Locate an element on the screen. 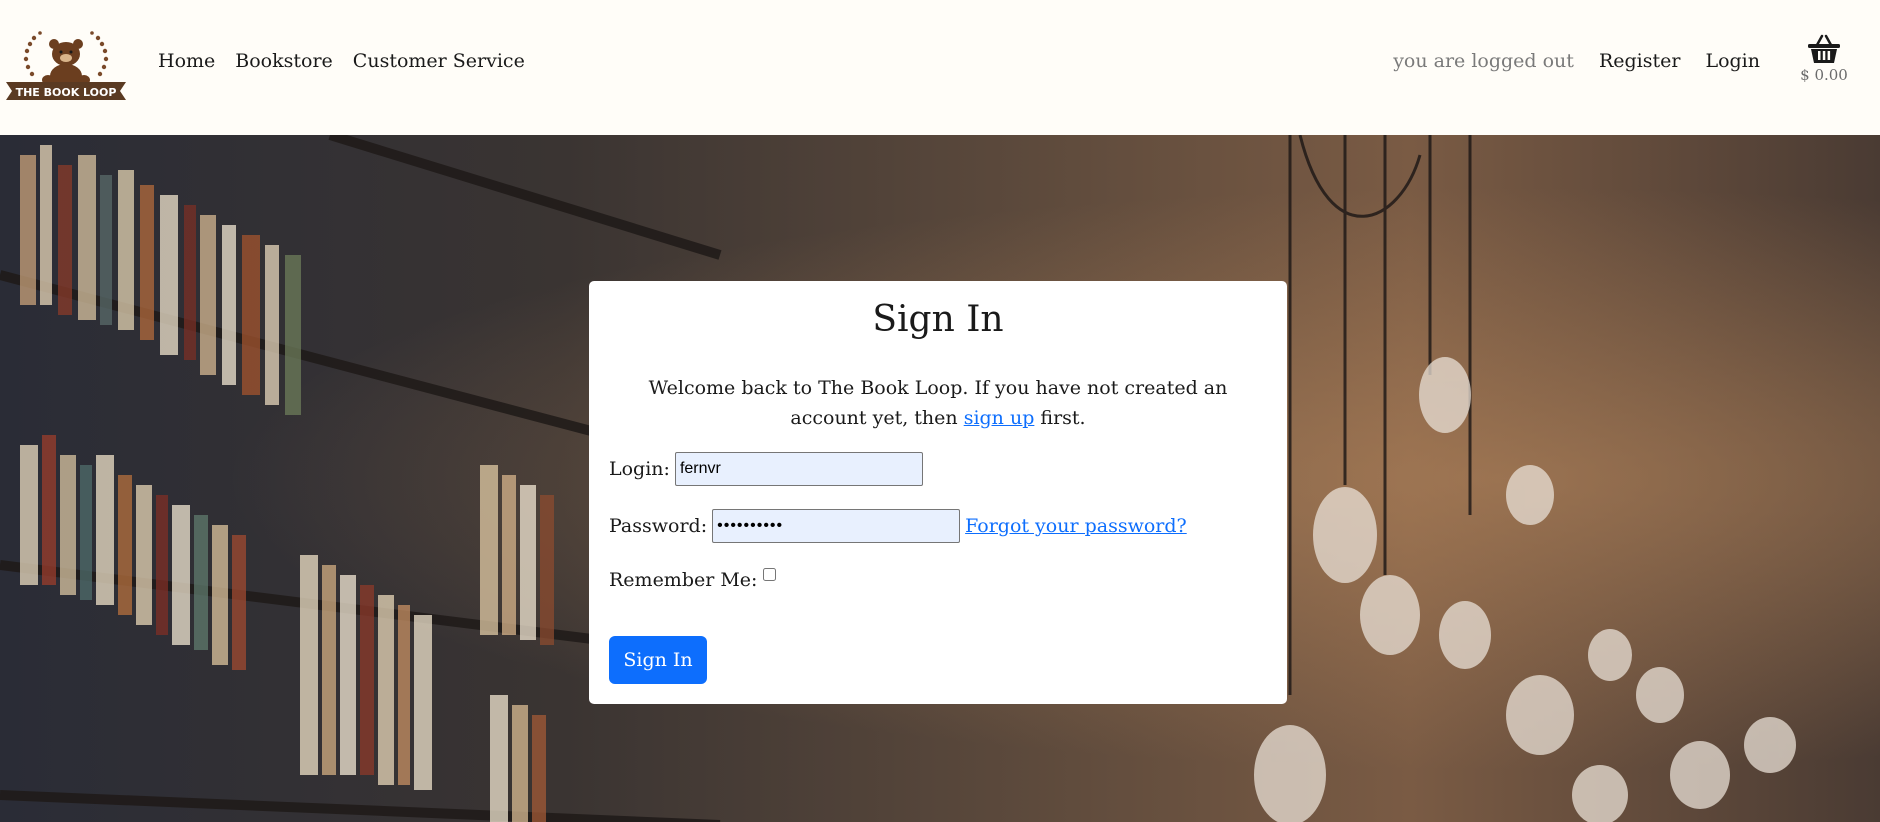  login-status: you are logged out is located at coordinates (1483, 61).